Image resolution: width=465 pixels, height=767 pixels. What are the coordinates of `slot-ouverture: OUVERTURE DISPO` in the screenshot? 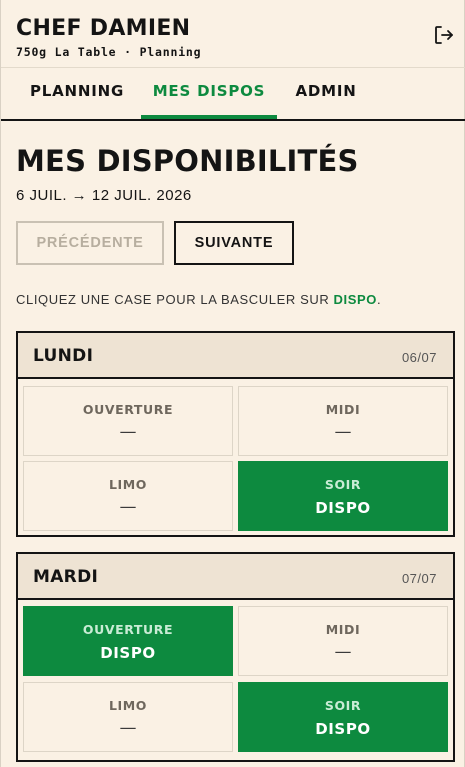 It's located at (128, 641).